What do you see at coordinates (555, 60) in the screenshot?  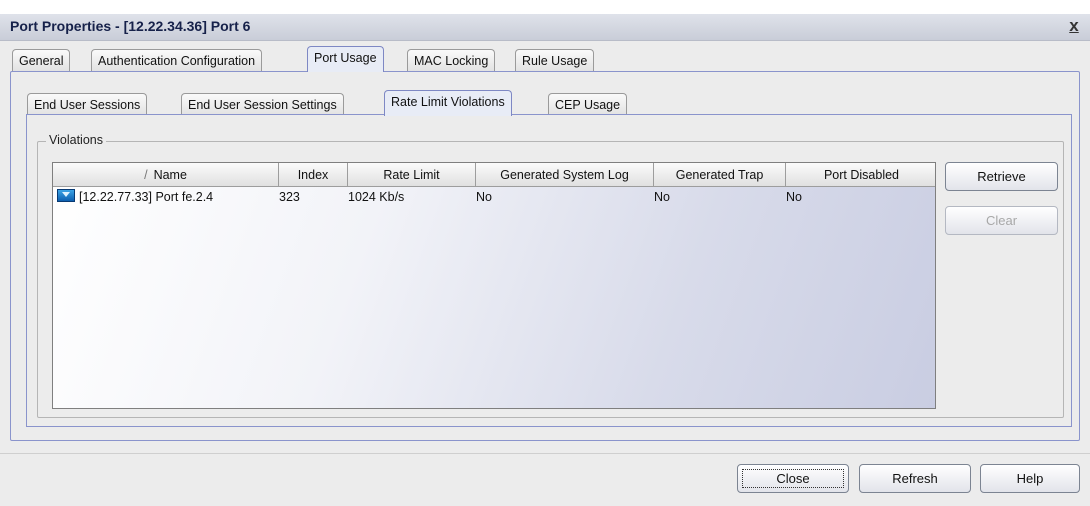 I see `tab-rule-usage: Rule Usage` at bounding box center [555, 60].